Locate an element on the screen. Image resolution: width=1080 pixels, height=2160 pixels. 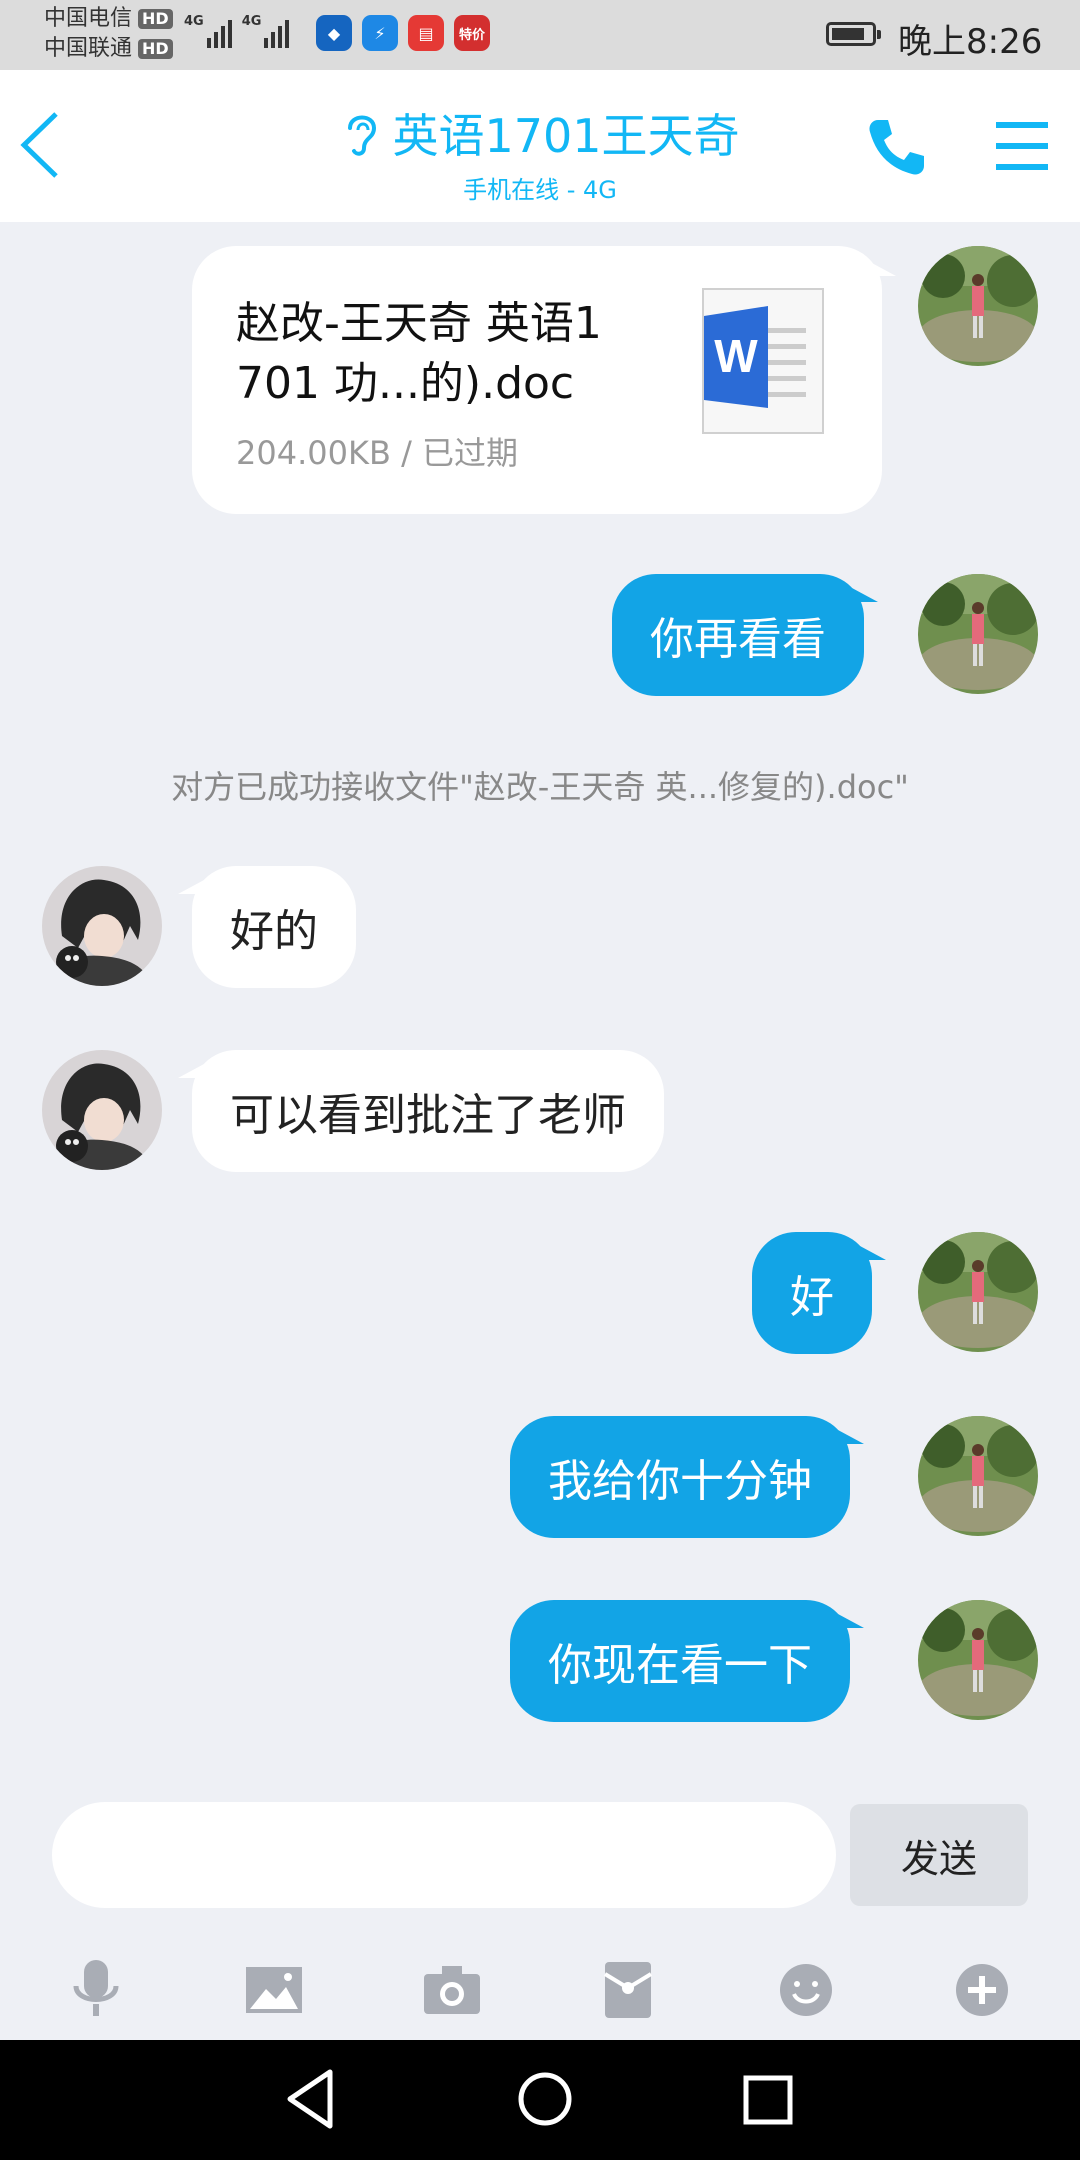
signal-indicators: 4G 4G is located at coordinates (237, 31).